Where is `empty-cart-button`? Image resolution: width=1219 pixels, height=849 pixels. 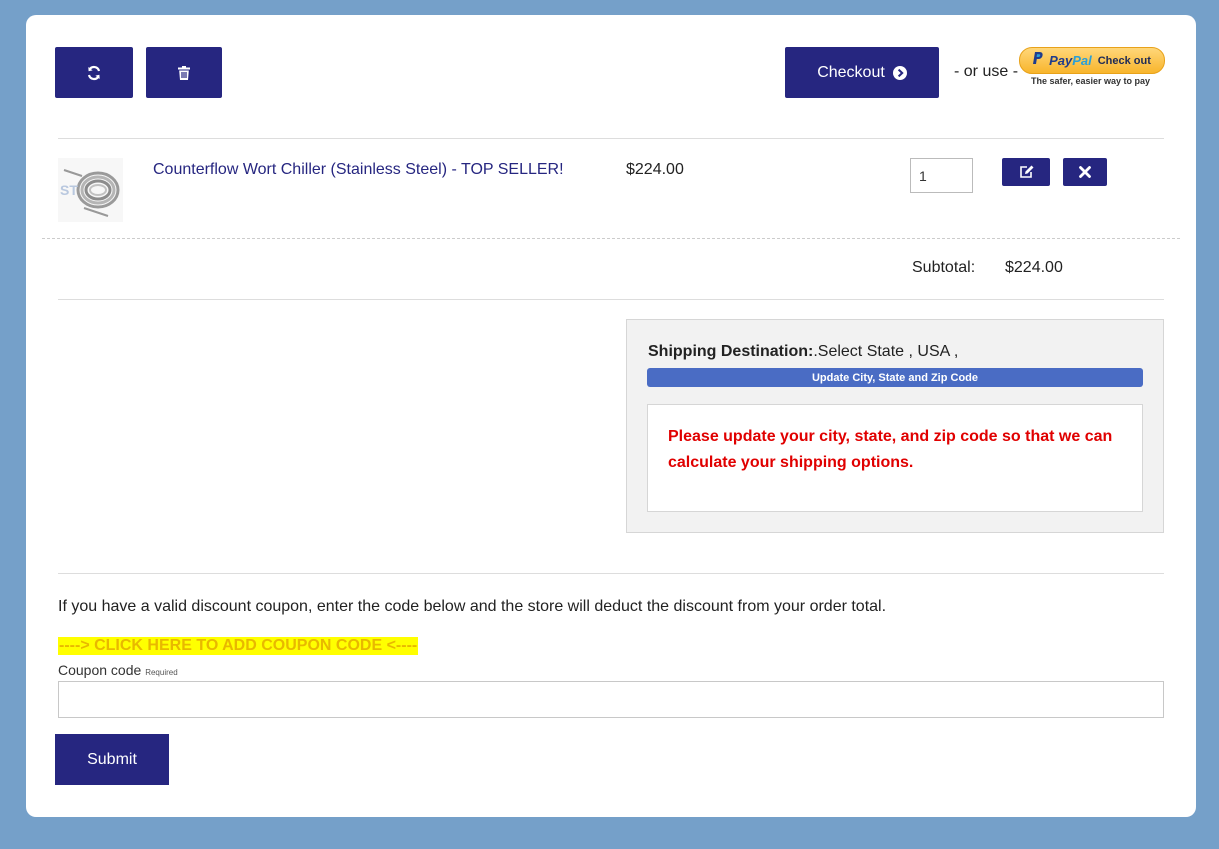
empty-cart-button is located at coordinates (184, 72).